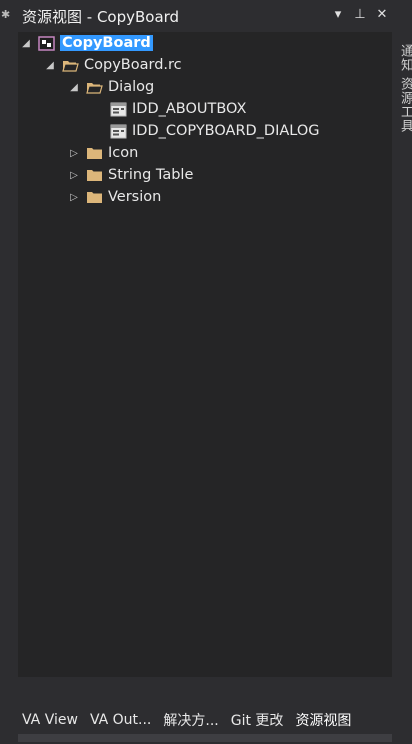  I want to click on tree-item-dialog-folder: ◢ Dialog, so click(111, 87).